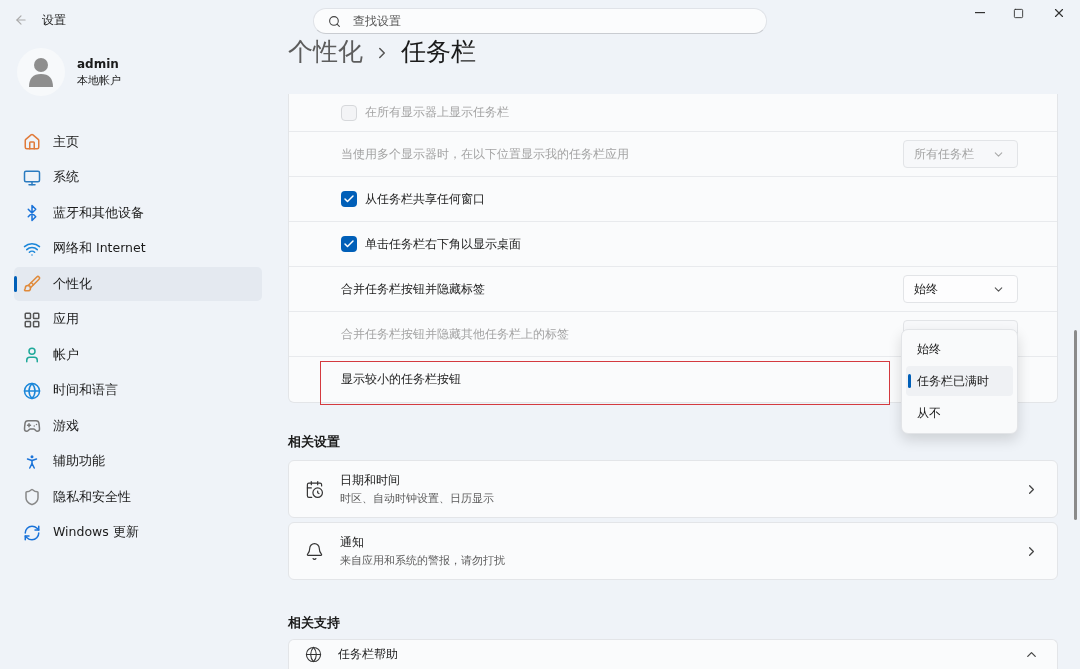 The width and height of the screenshot is (1080, 669). Describe the element at coordinates (1075, 425) in the screenshot. I see `scrollbar-thumb` at that location.